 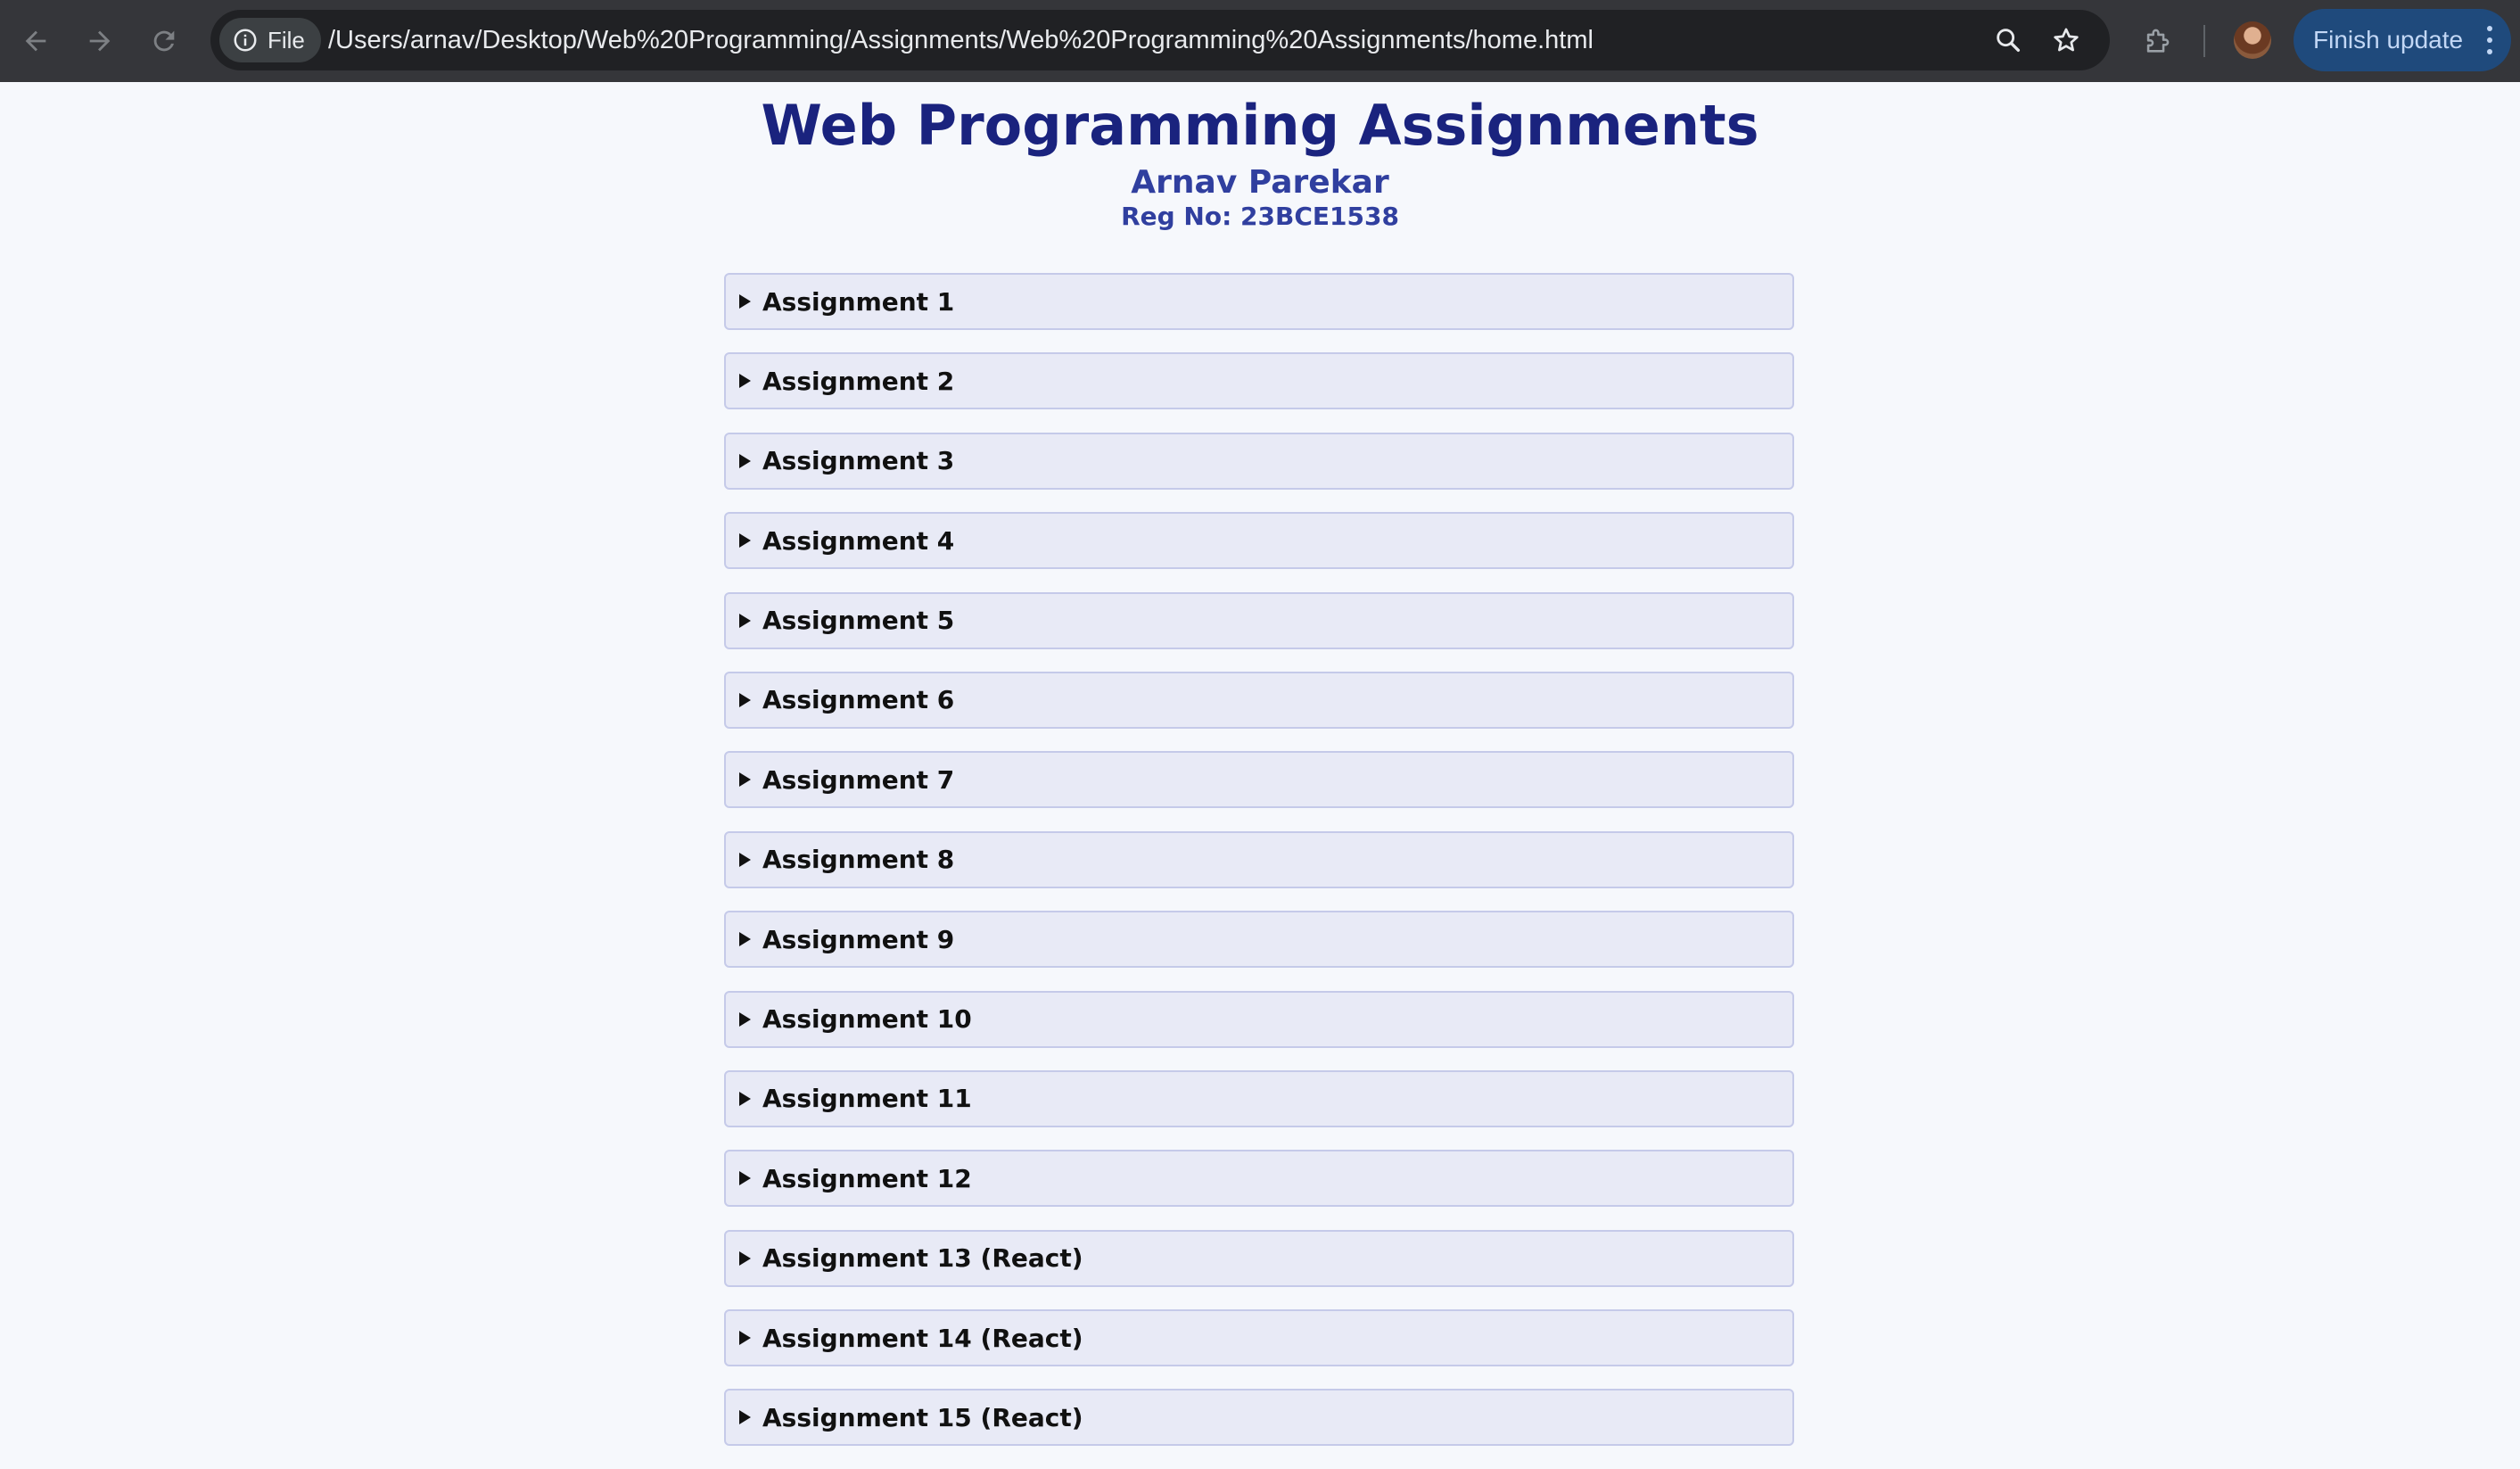 What do you see at coordinates (246, 40) in the screenshot?
I see `info-icon` at bounding box center [246, 40].